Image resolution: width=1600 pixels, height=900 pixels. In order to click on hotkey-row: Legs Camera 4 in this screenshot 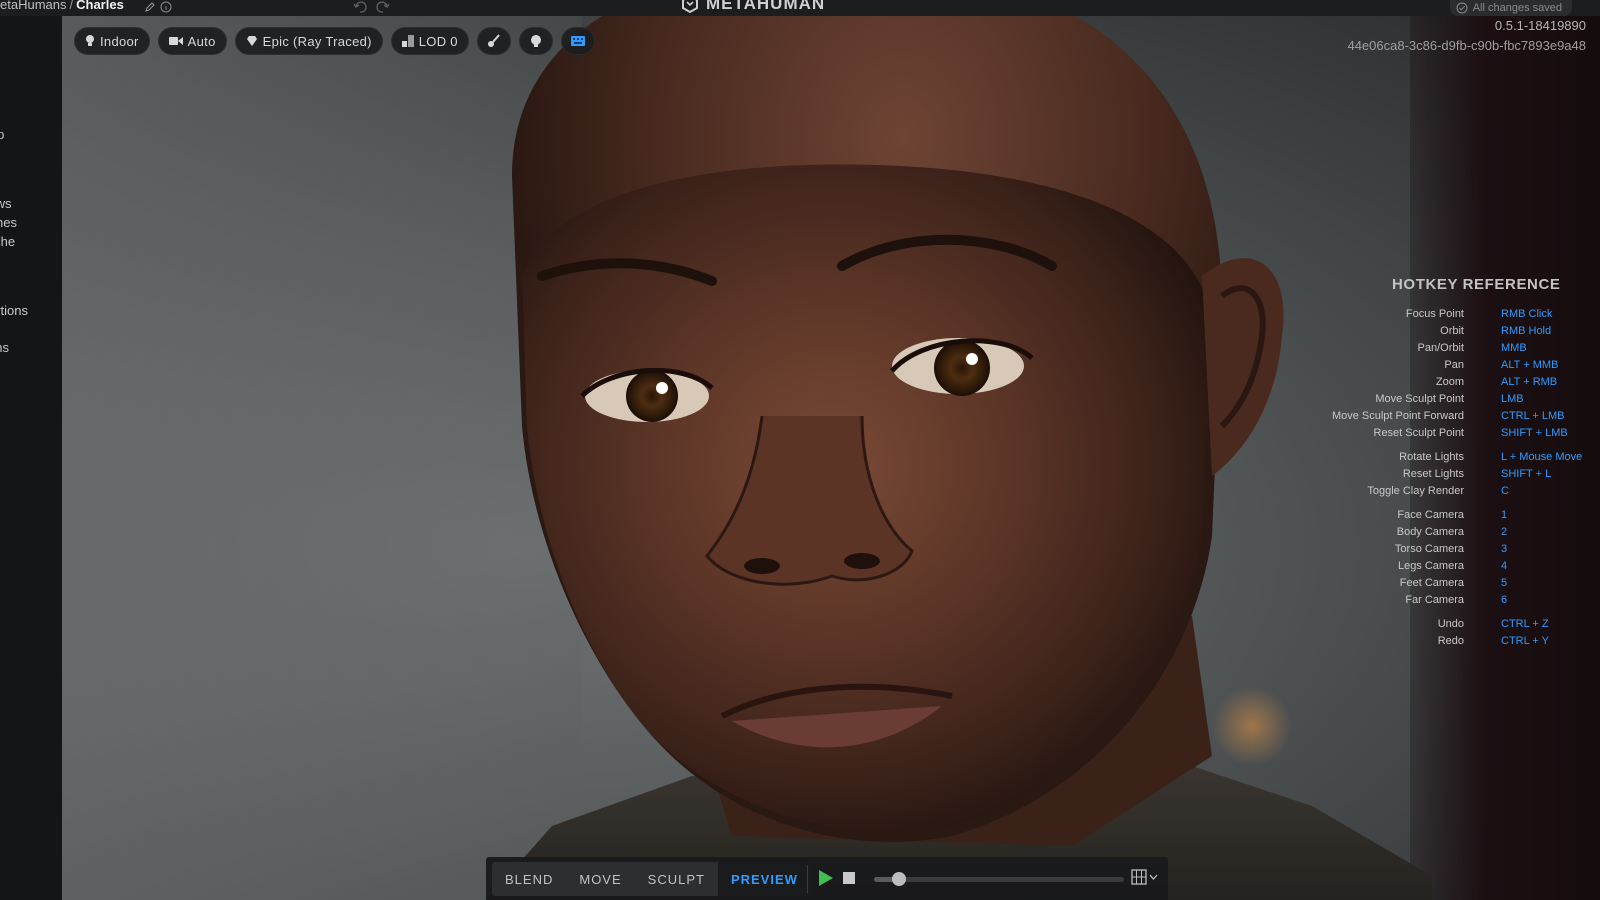, I will do `click(1465, 566)`.